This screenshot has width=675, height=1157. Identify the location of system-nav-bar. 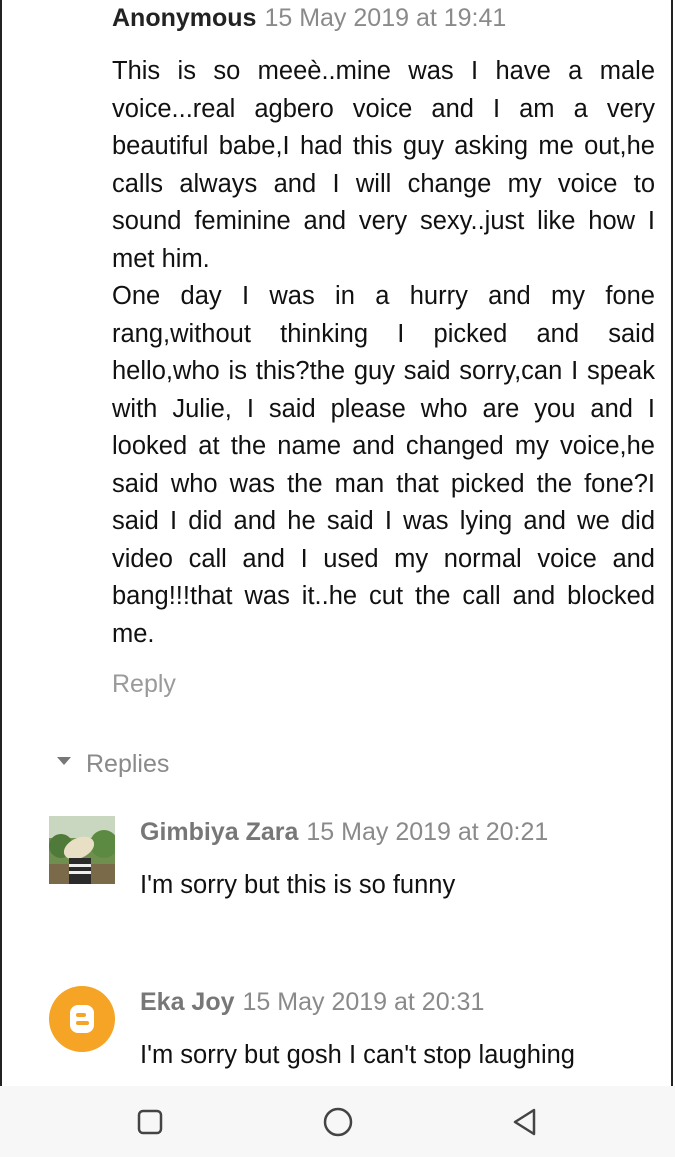
(337, 1121).